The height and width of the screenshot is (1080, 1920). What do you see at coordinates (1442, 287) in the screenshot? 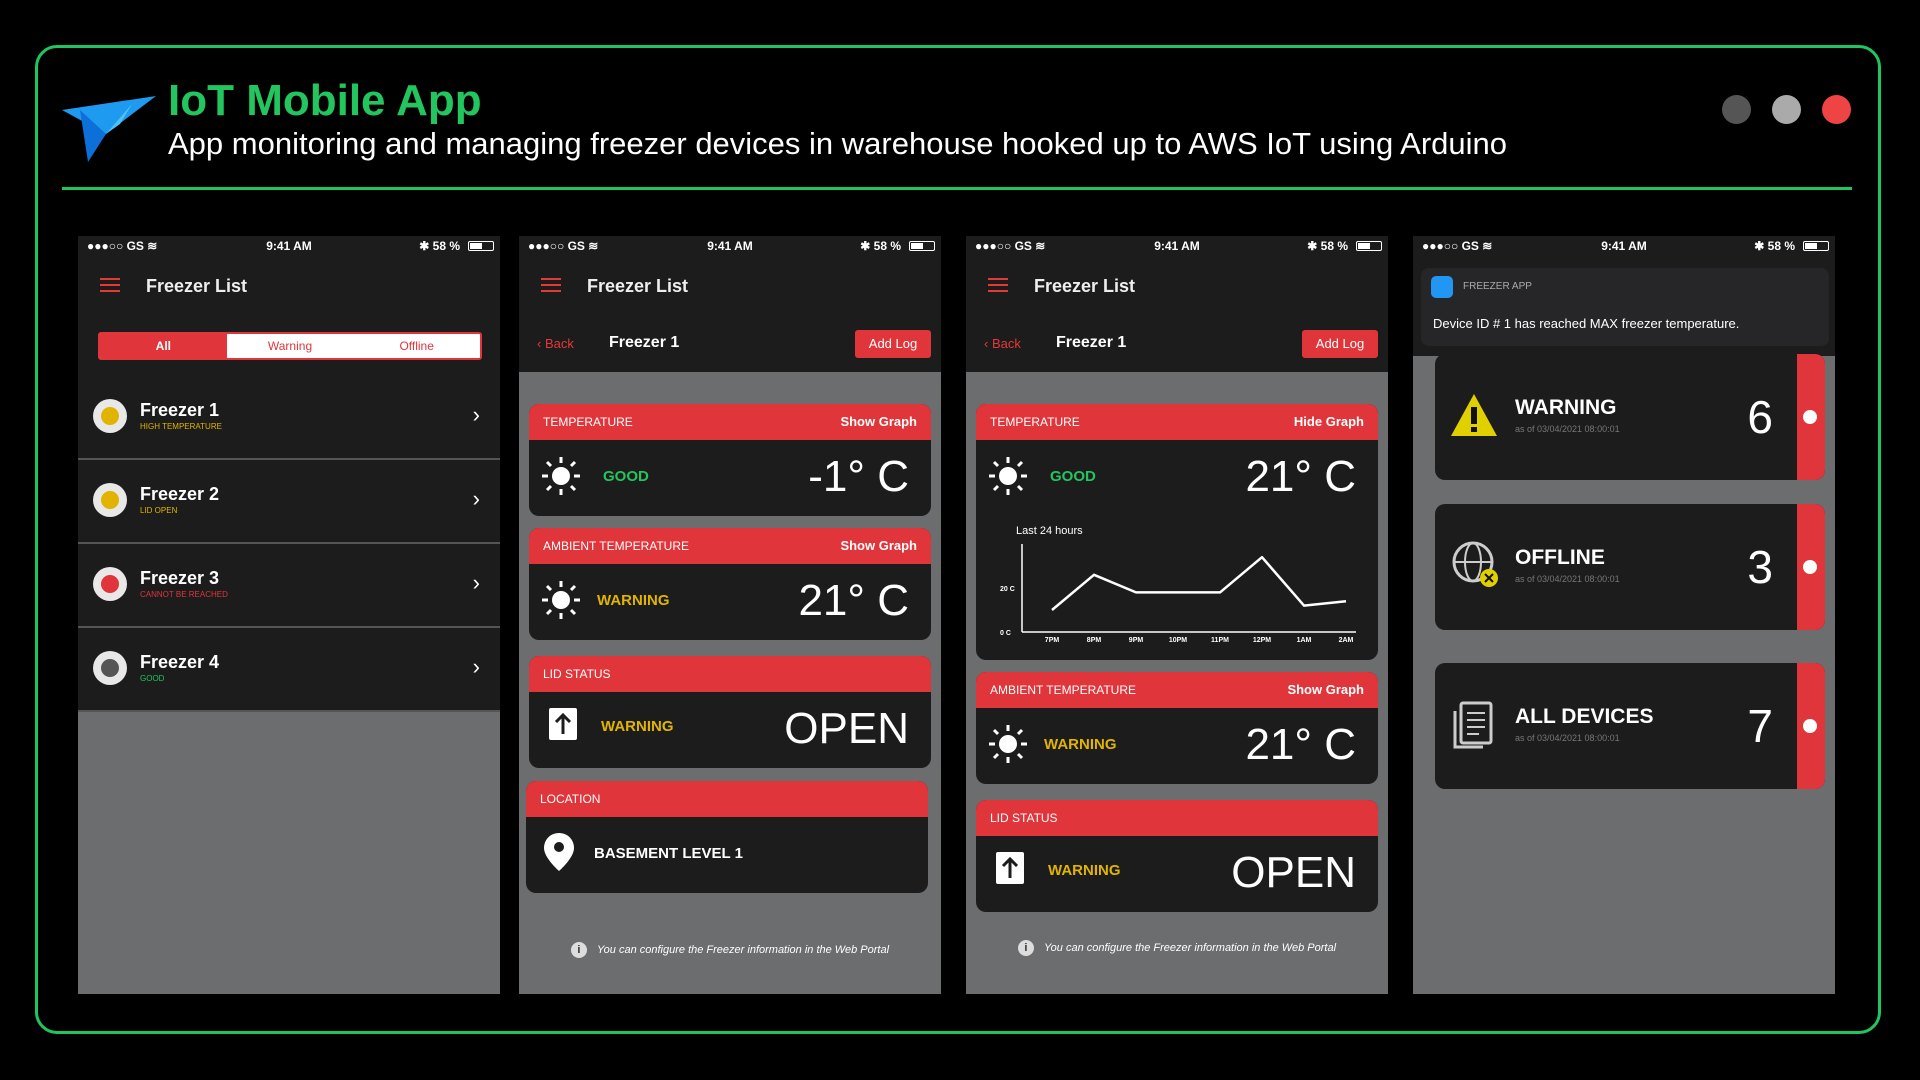
I see `app-icon` at bounding box center [1442, 287].